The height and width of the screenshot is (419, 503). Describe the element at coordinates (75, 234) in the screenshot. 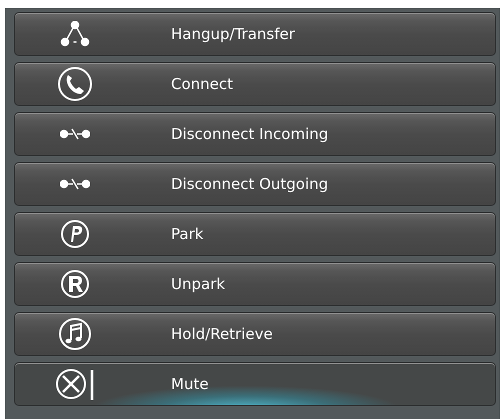

I see `letter-p-icon` at that location.